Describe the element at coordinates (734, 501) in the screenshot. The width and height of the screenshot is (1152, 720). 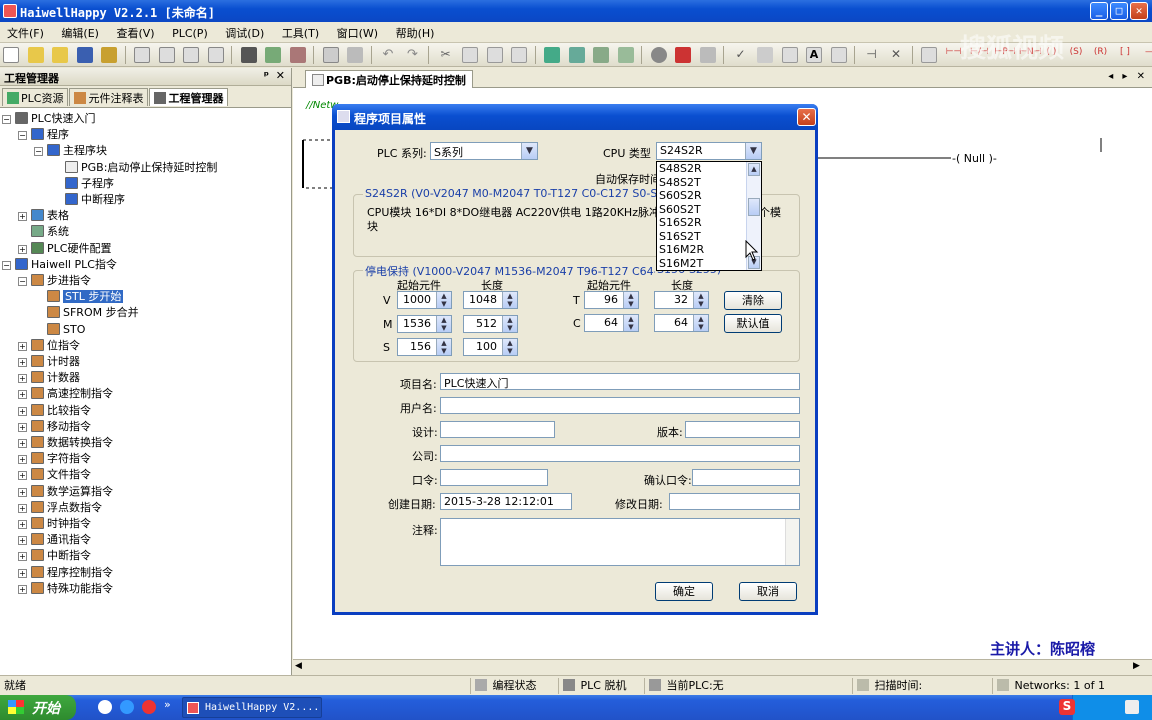
I see `modified-date-input` at that location.